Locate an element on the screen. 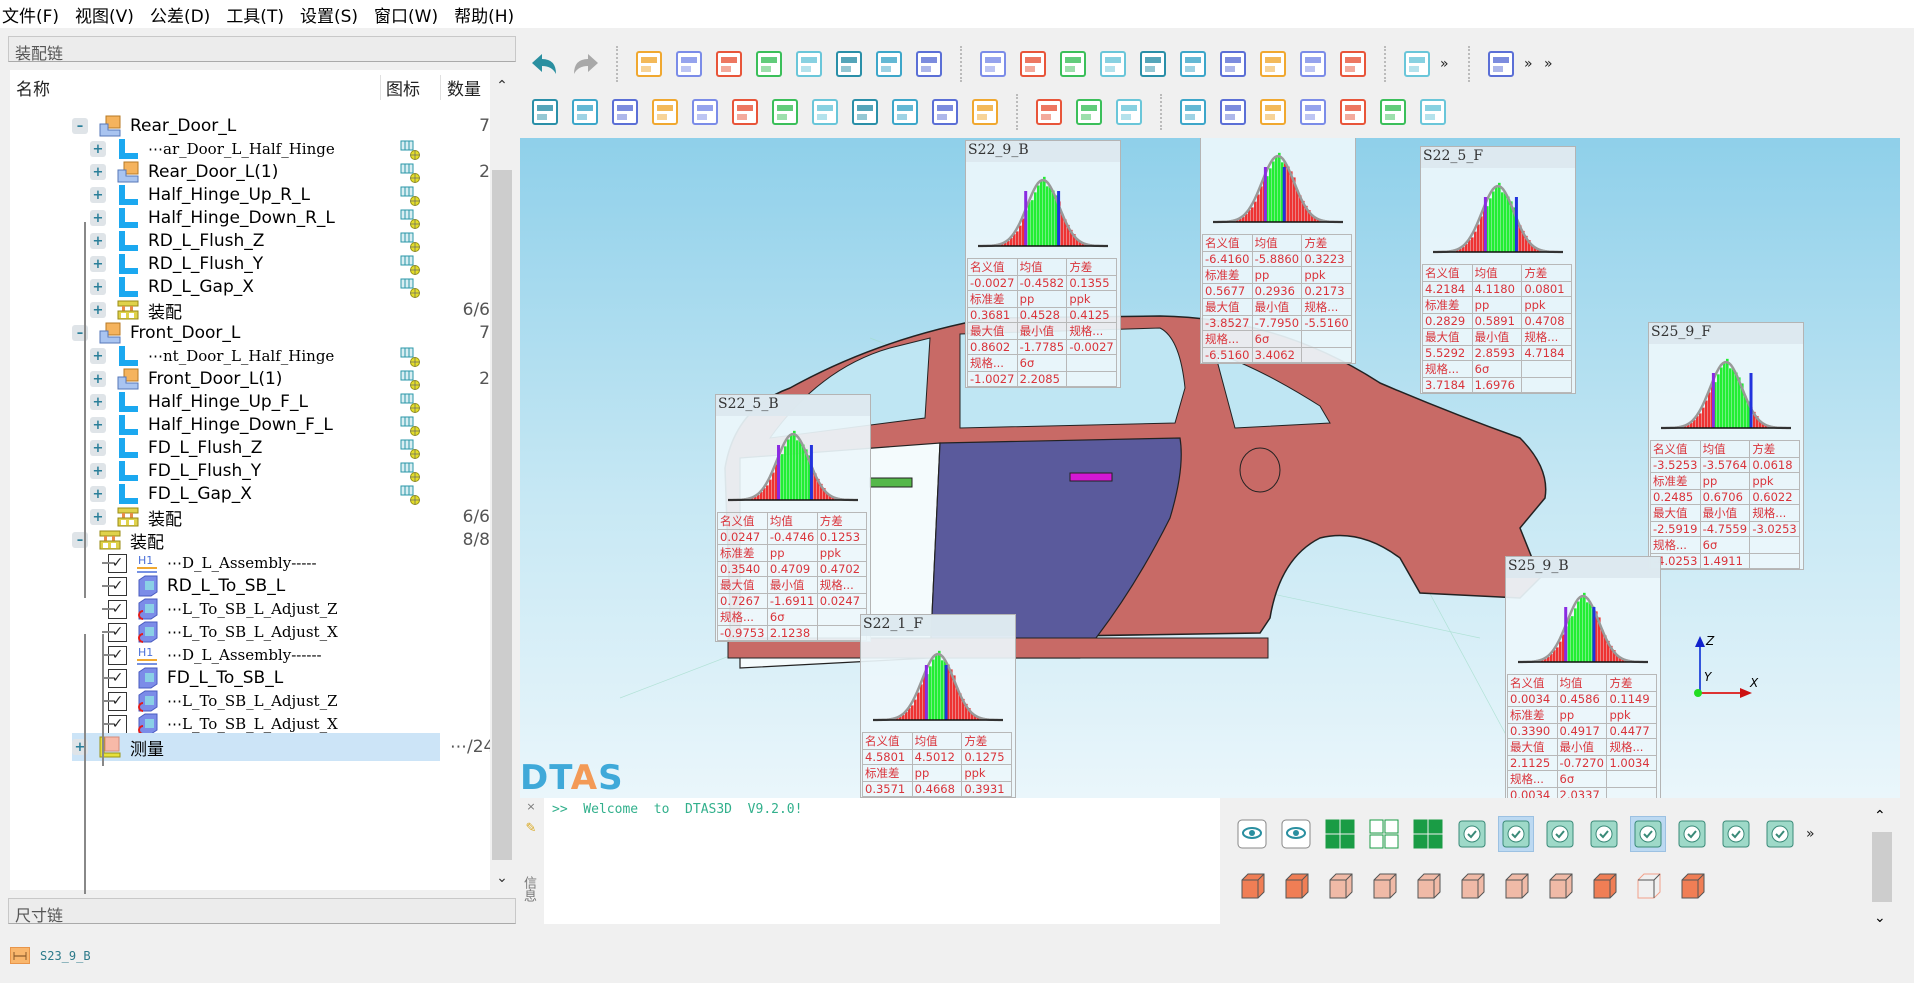  unlock-grid-icon is located at coordinates (1428, 834).